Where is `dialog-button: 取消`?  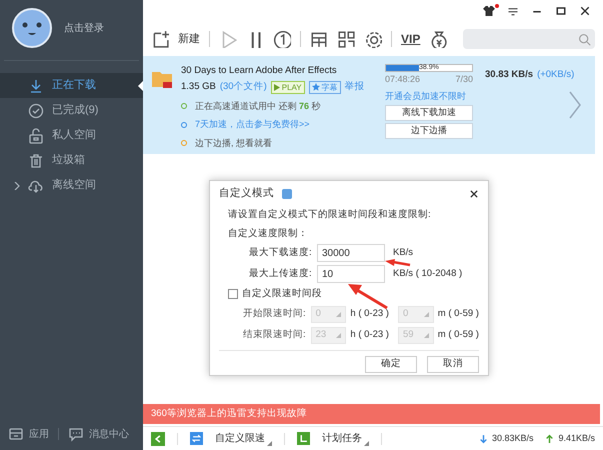
dialog-button: 取消 is located at coordinates (453, 364).